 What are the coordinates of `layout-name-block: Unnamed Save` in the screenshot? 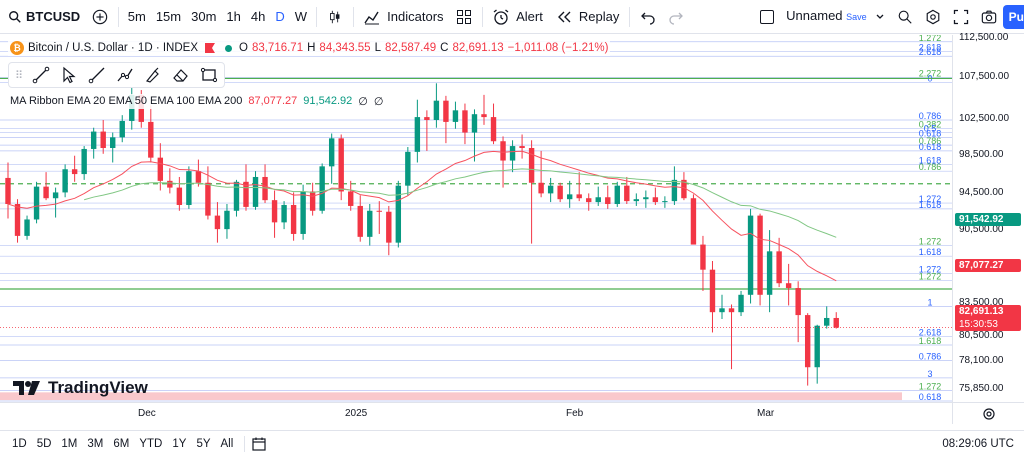 It's located at (824, 16).